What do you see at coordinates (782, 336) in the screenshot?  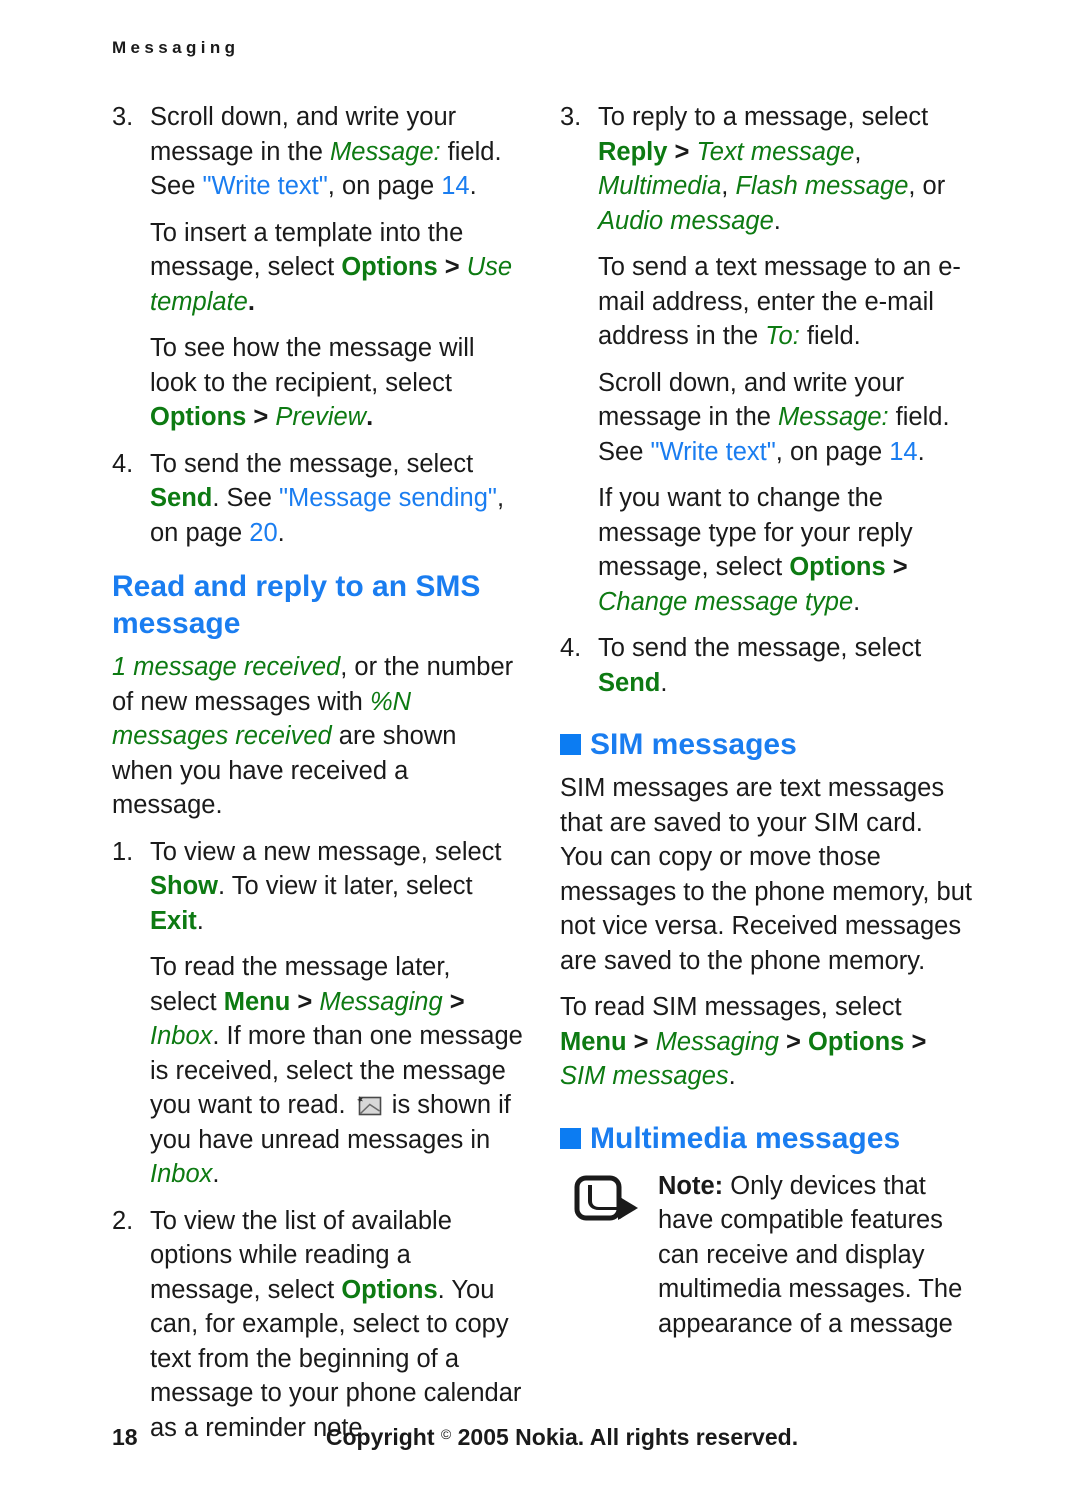 I see `ui-to-field: To:` at bounding box center [782, 336].